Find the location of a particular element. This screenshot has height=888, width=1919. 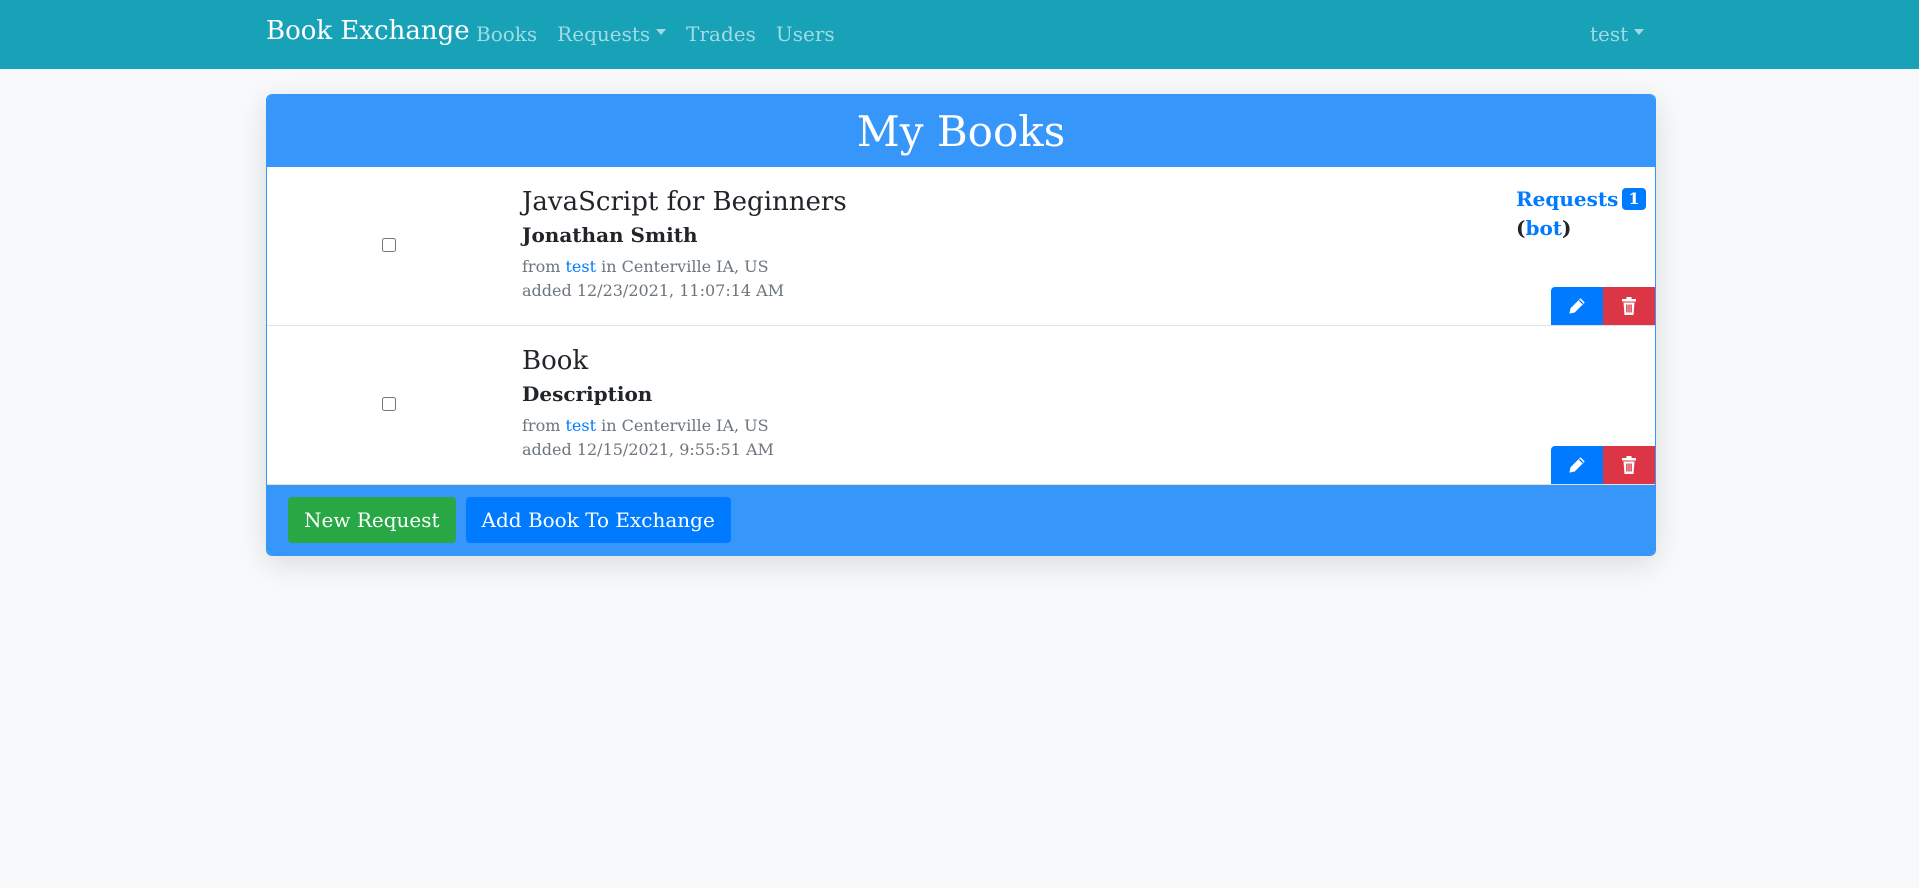

nav-link-books: Books is located at coordinates (506, 34).